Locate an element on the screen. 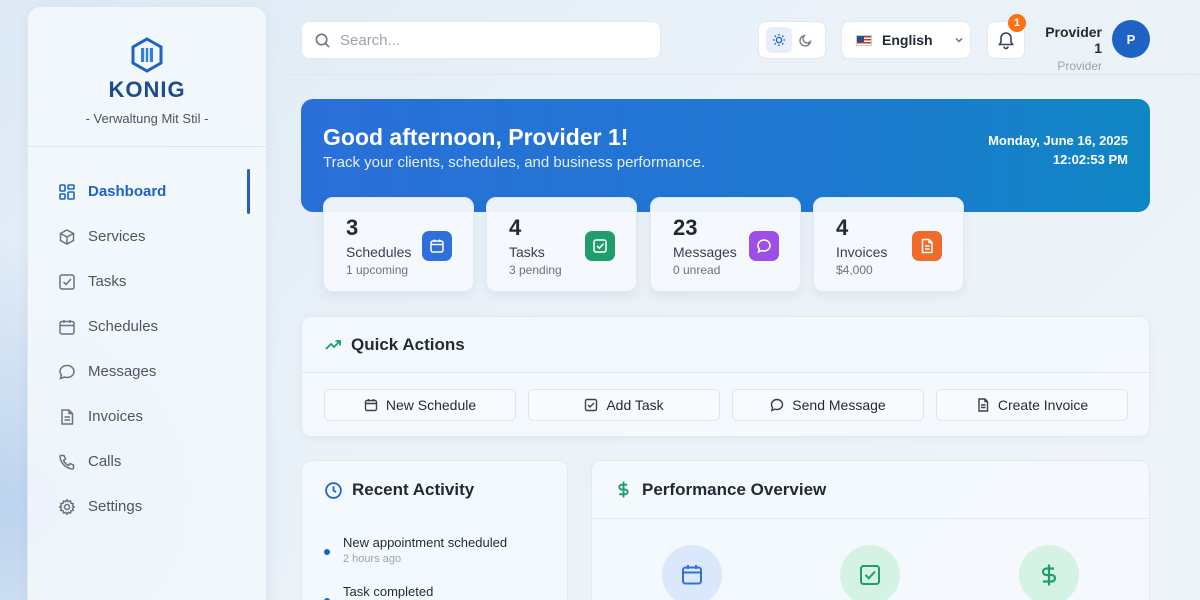  brand-name: KONIG is located at coordinates (147, 89).